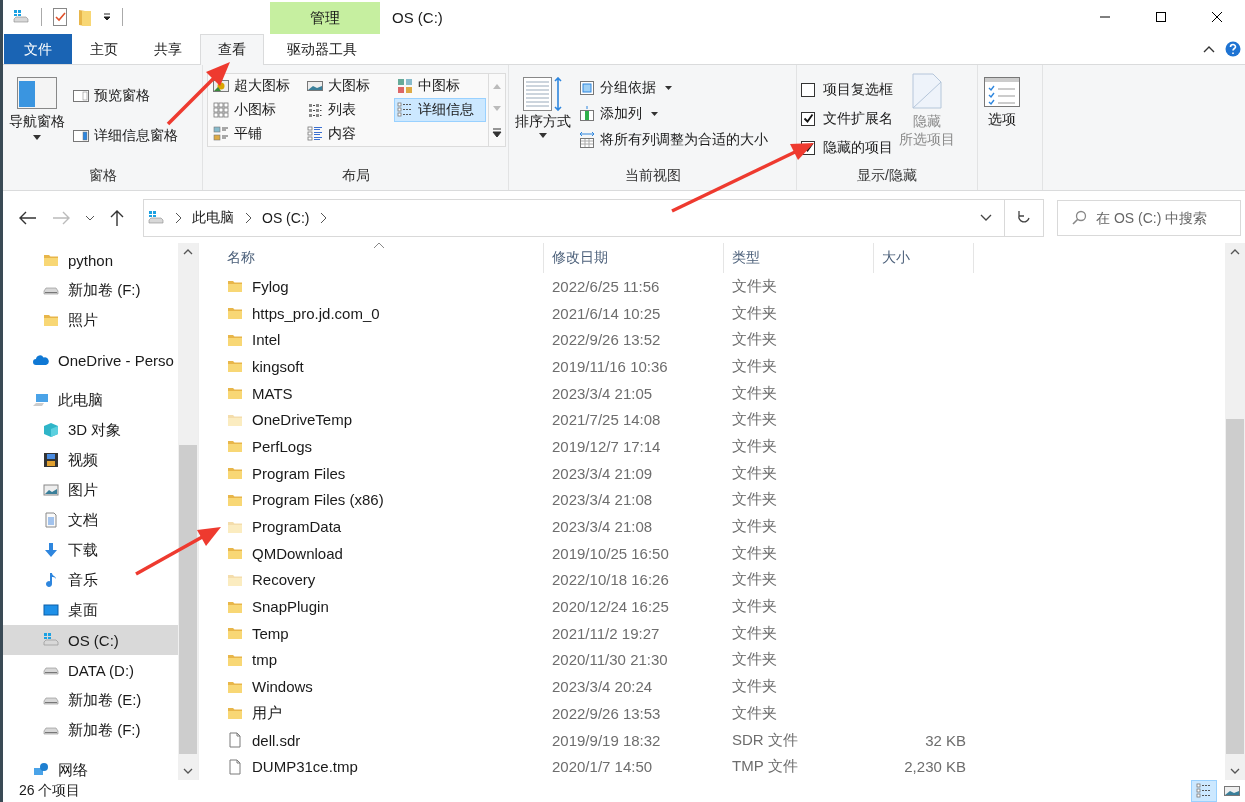  I want to click on file-name: 用户, so click(254, 713).